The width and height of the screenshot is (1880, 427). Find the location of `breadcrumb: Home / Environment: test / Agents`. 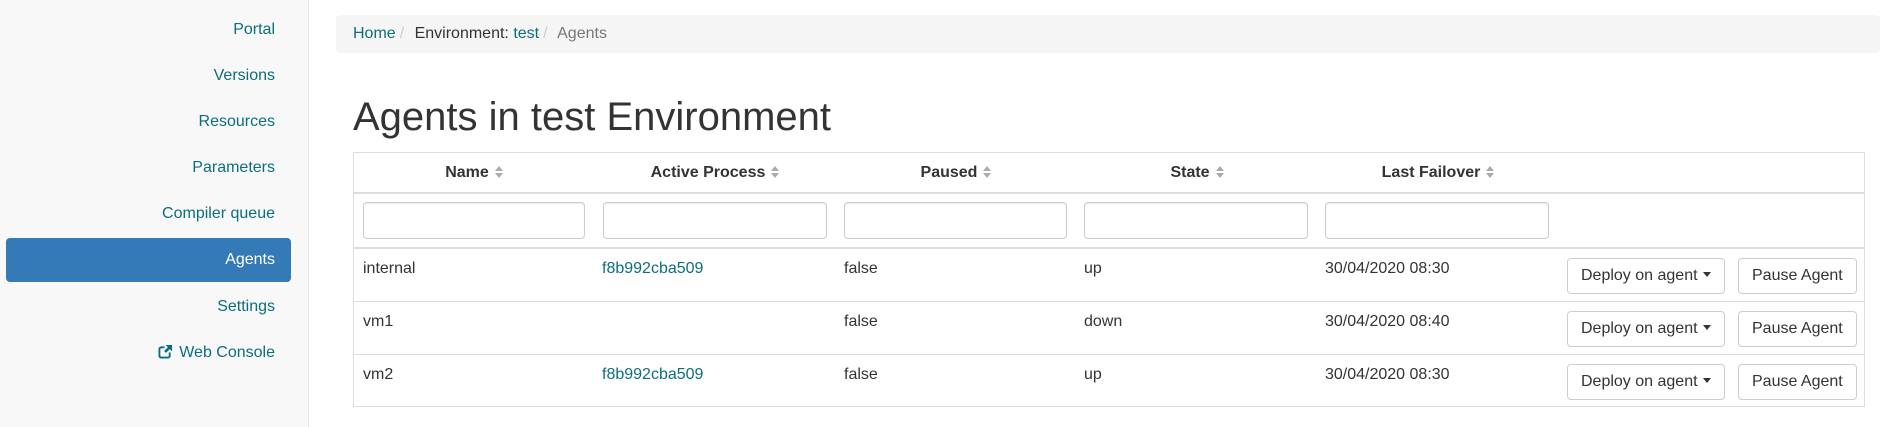

breadcrumb: Home / Environment: test / Agents is located at coordinates (1108, 34).